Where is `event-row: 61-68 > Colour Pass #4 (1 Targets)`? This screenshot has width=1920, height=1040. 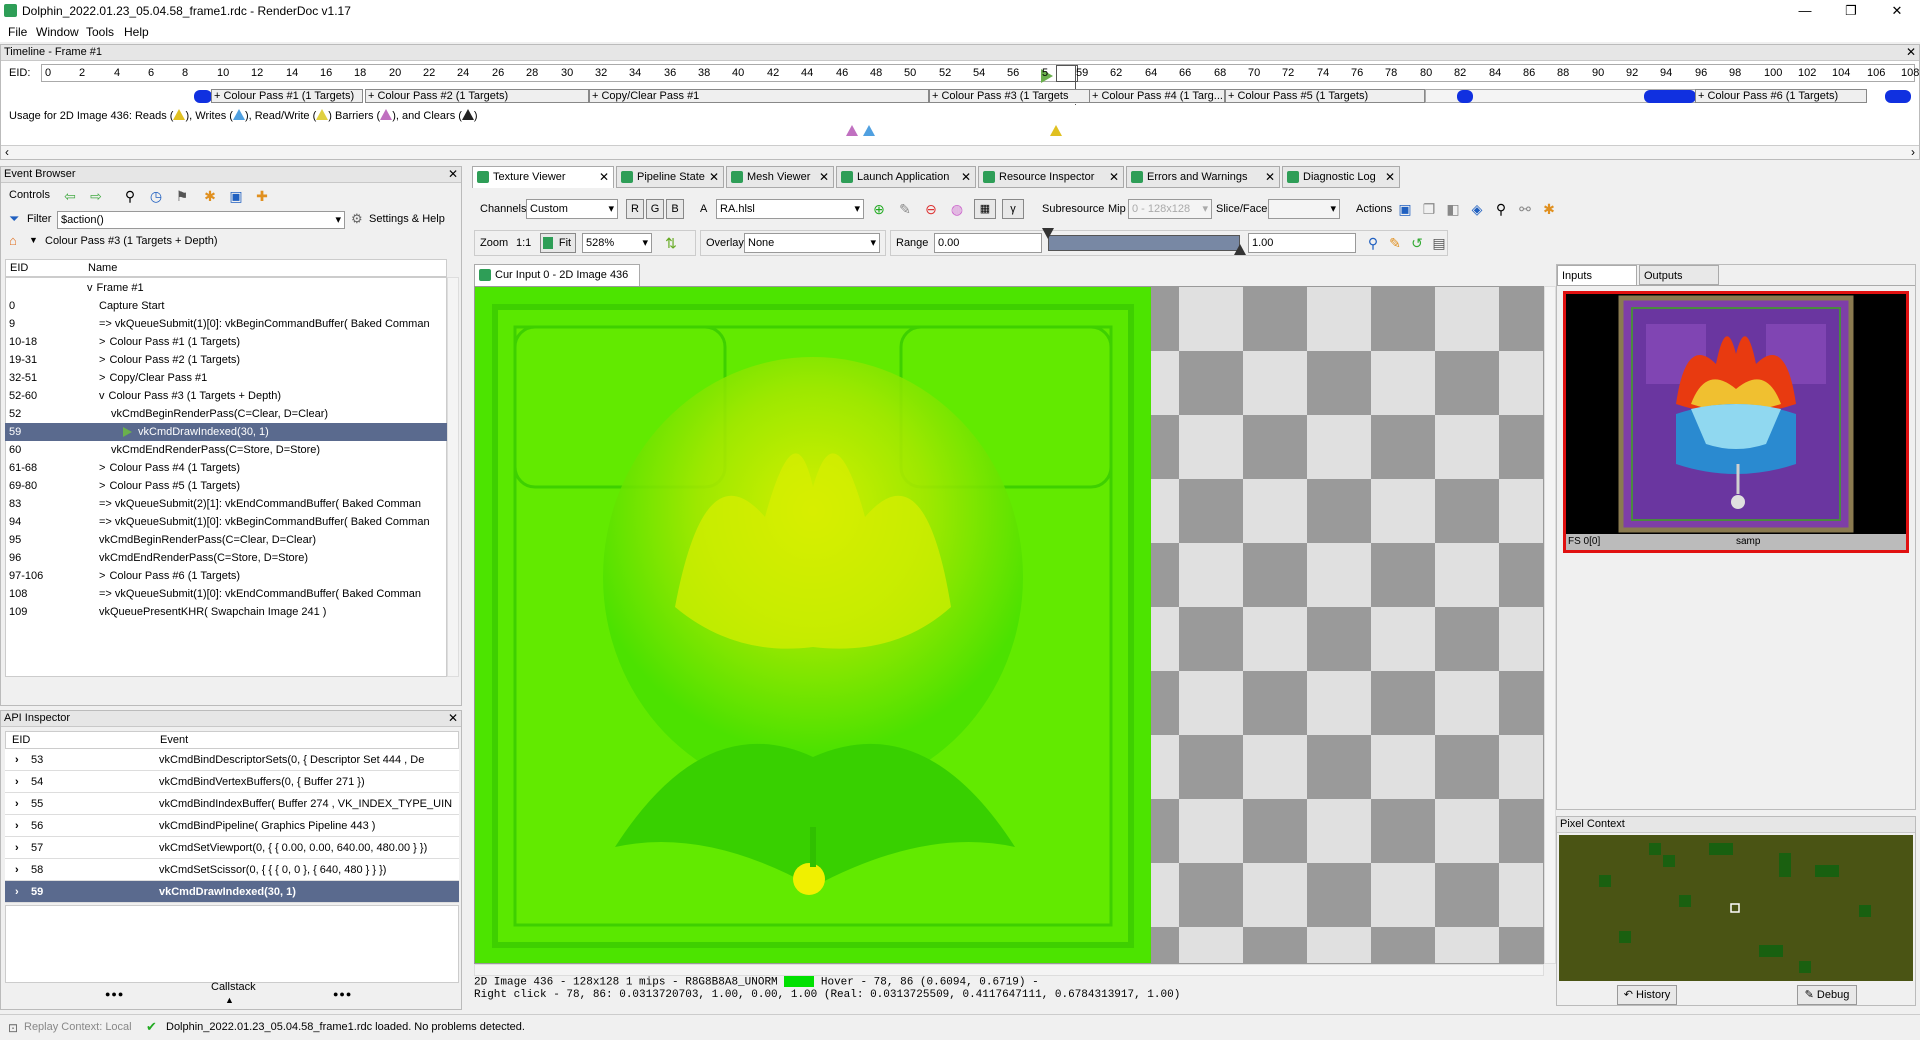 event-row: 61-68 > Colour Pass #4 (1 Targets) is located at coordinates (226, 468).